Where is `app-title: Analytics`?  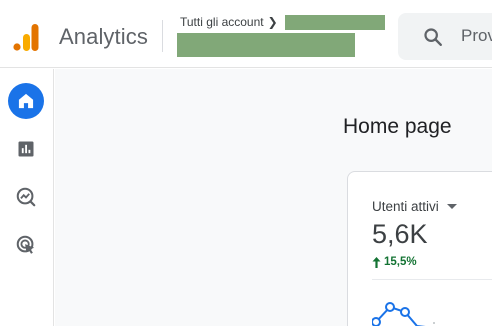
app-title: Analytics is located at coordinates (103, 36).